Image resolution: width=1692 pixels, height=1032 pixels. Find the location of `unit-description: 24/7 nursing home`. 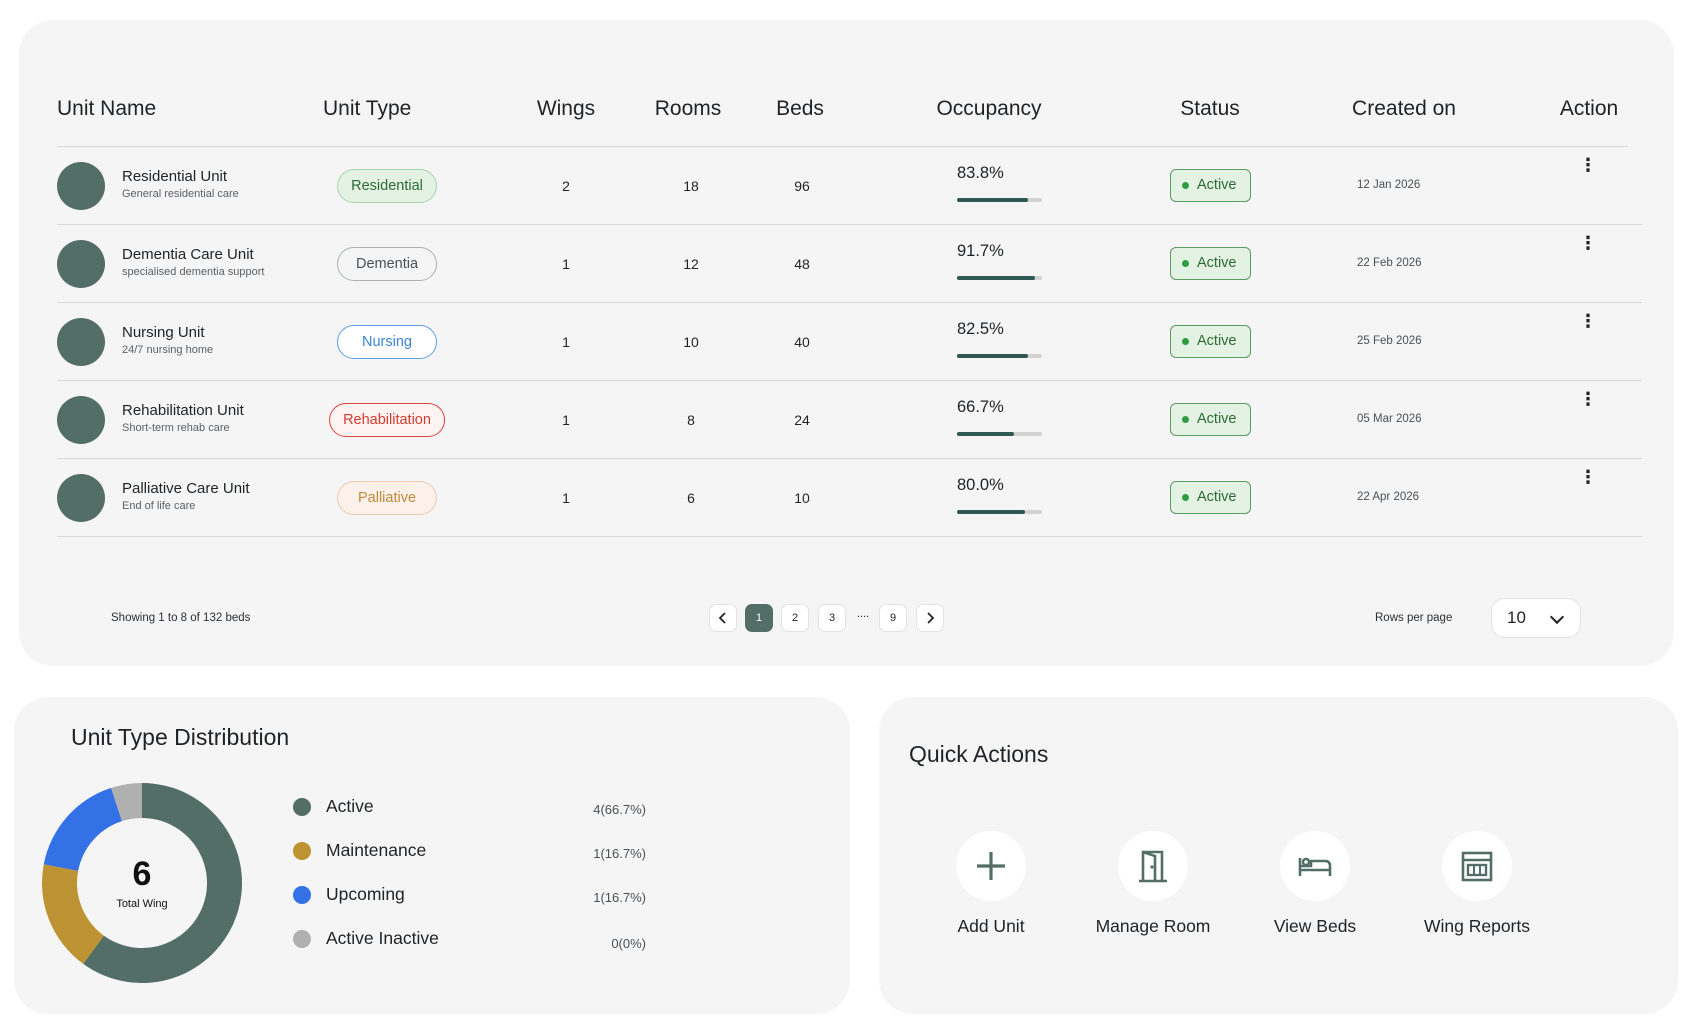

unit-description: 24/7 nursing home is located at coordinates (168, 350).